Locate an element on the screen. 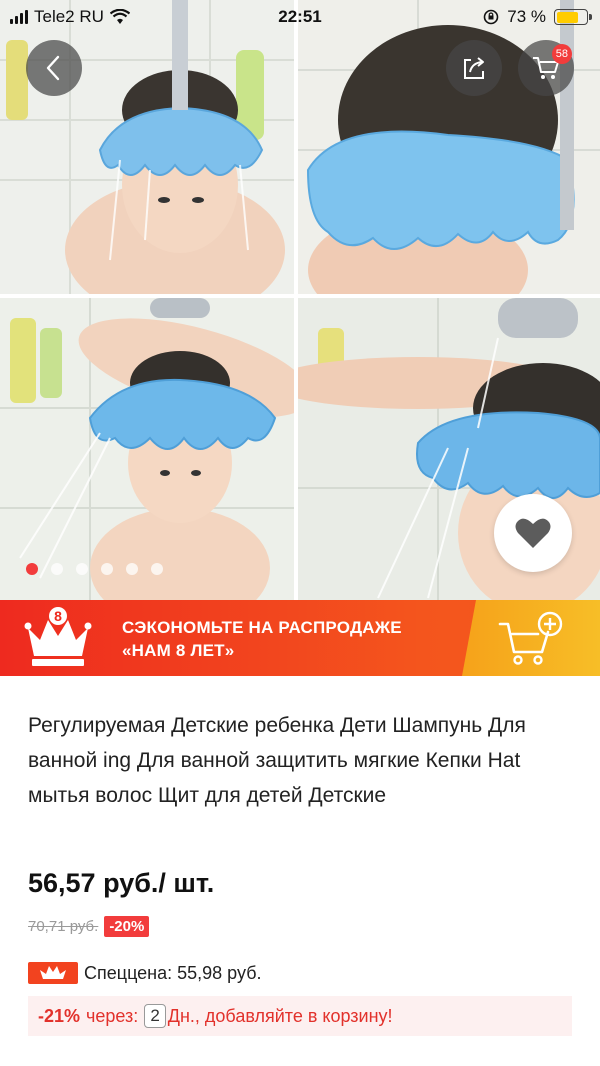 The image size is (600, 1066). special-price-row: Спеццена: 55,98 руб. is located at coordinates (145, 973).